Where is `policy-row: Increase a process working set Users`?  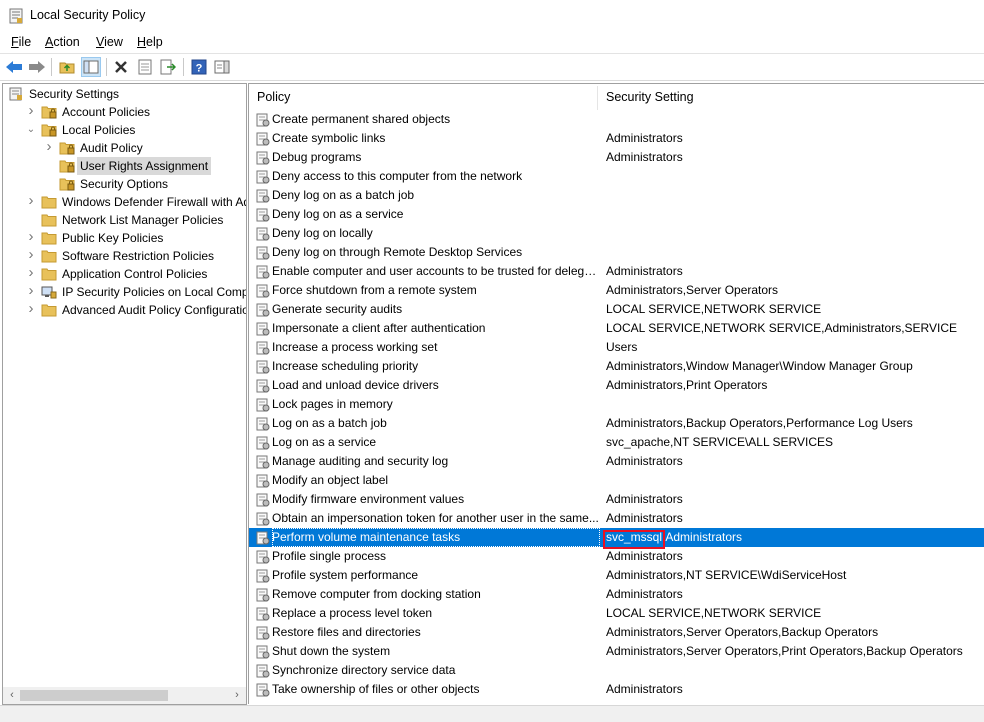 policy-row: Increase a process working set Users is located at coordinates (616, 347).